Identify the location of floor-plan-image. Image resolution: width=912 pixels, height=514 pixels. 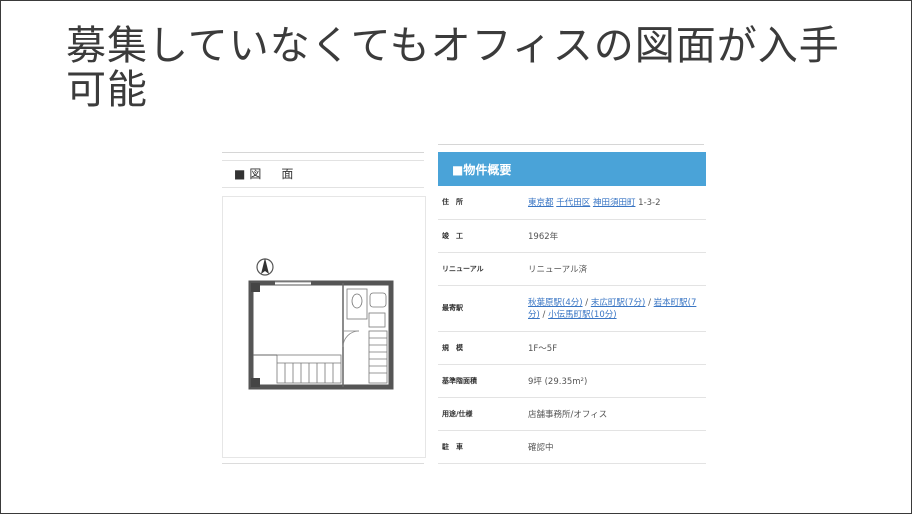
(324, 327).